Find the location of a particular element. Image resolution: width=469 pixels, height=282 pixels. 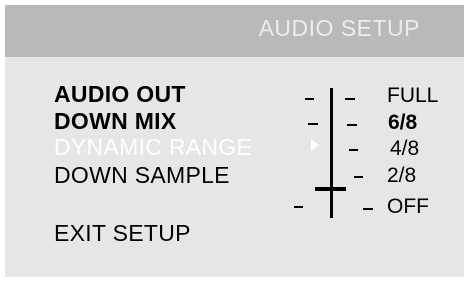

page-title: AUDIO SETUP is located at coordinates (339, 28).